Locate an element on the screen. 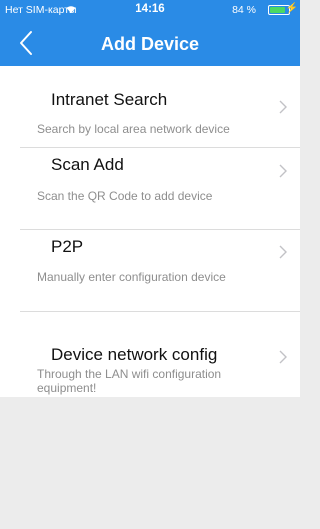 The width and height of the screenshot is (320, 529). list-item-scan-add: Scan Add Scan the QR Code to add device is located at coordinates (150, 189).